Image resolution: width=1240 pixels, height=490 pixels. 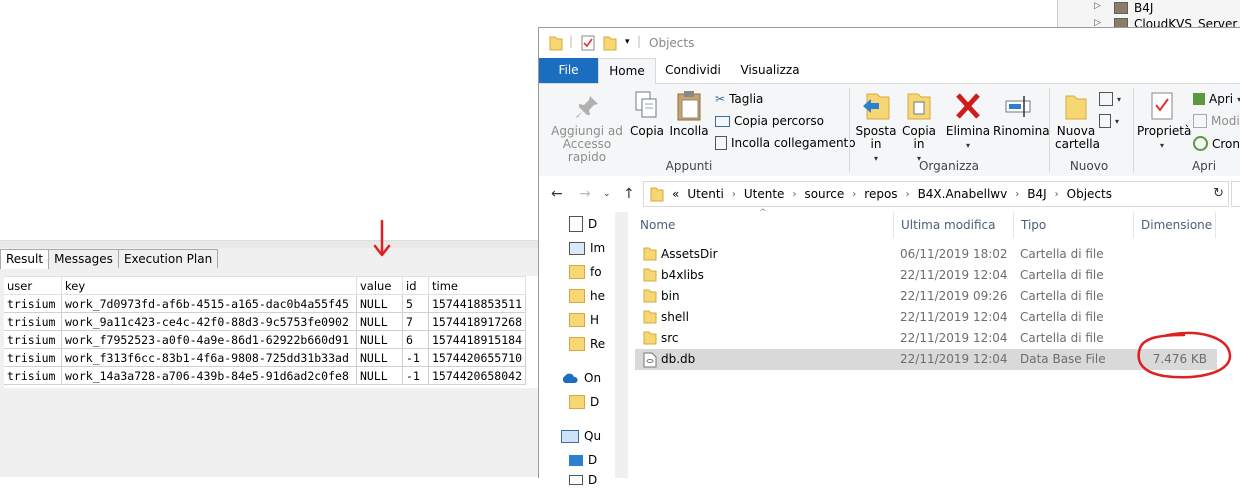 What do you see at coordinates (587, 248) in the screenshot?
I see `nav-item: Im` at bounding box center [587, 248].